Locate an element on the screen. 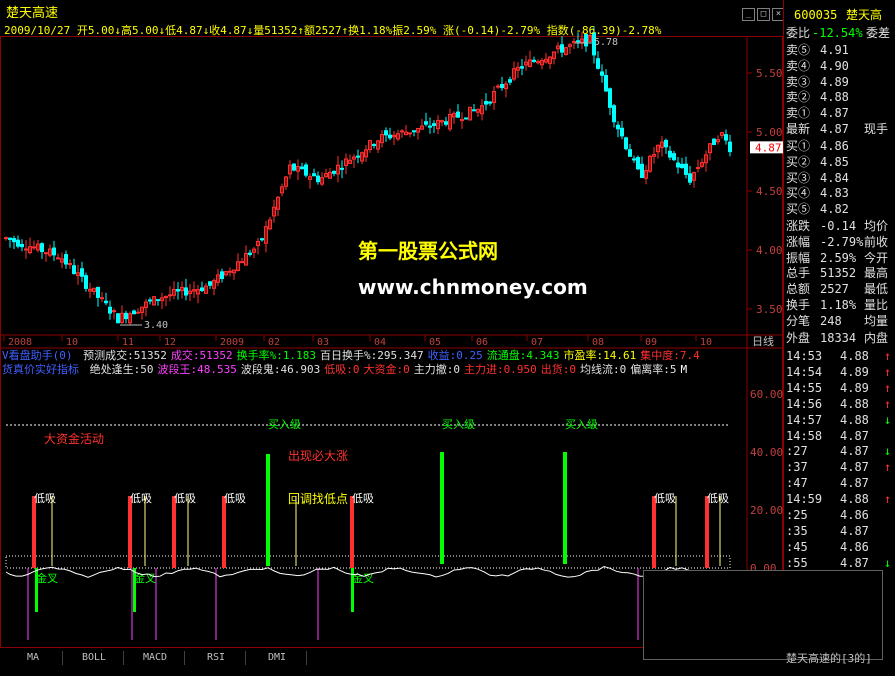  date-axis-label: 11 is located at coordinates (128, 342).